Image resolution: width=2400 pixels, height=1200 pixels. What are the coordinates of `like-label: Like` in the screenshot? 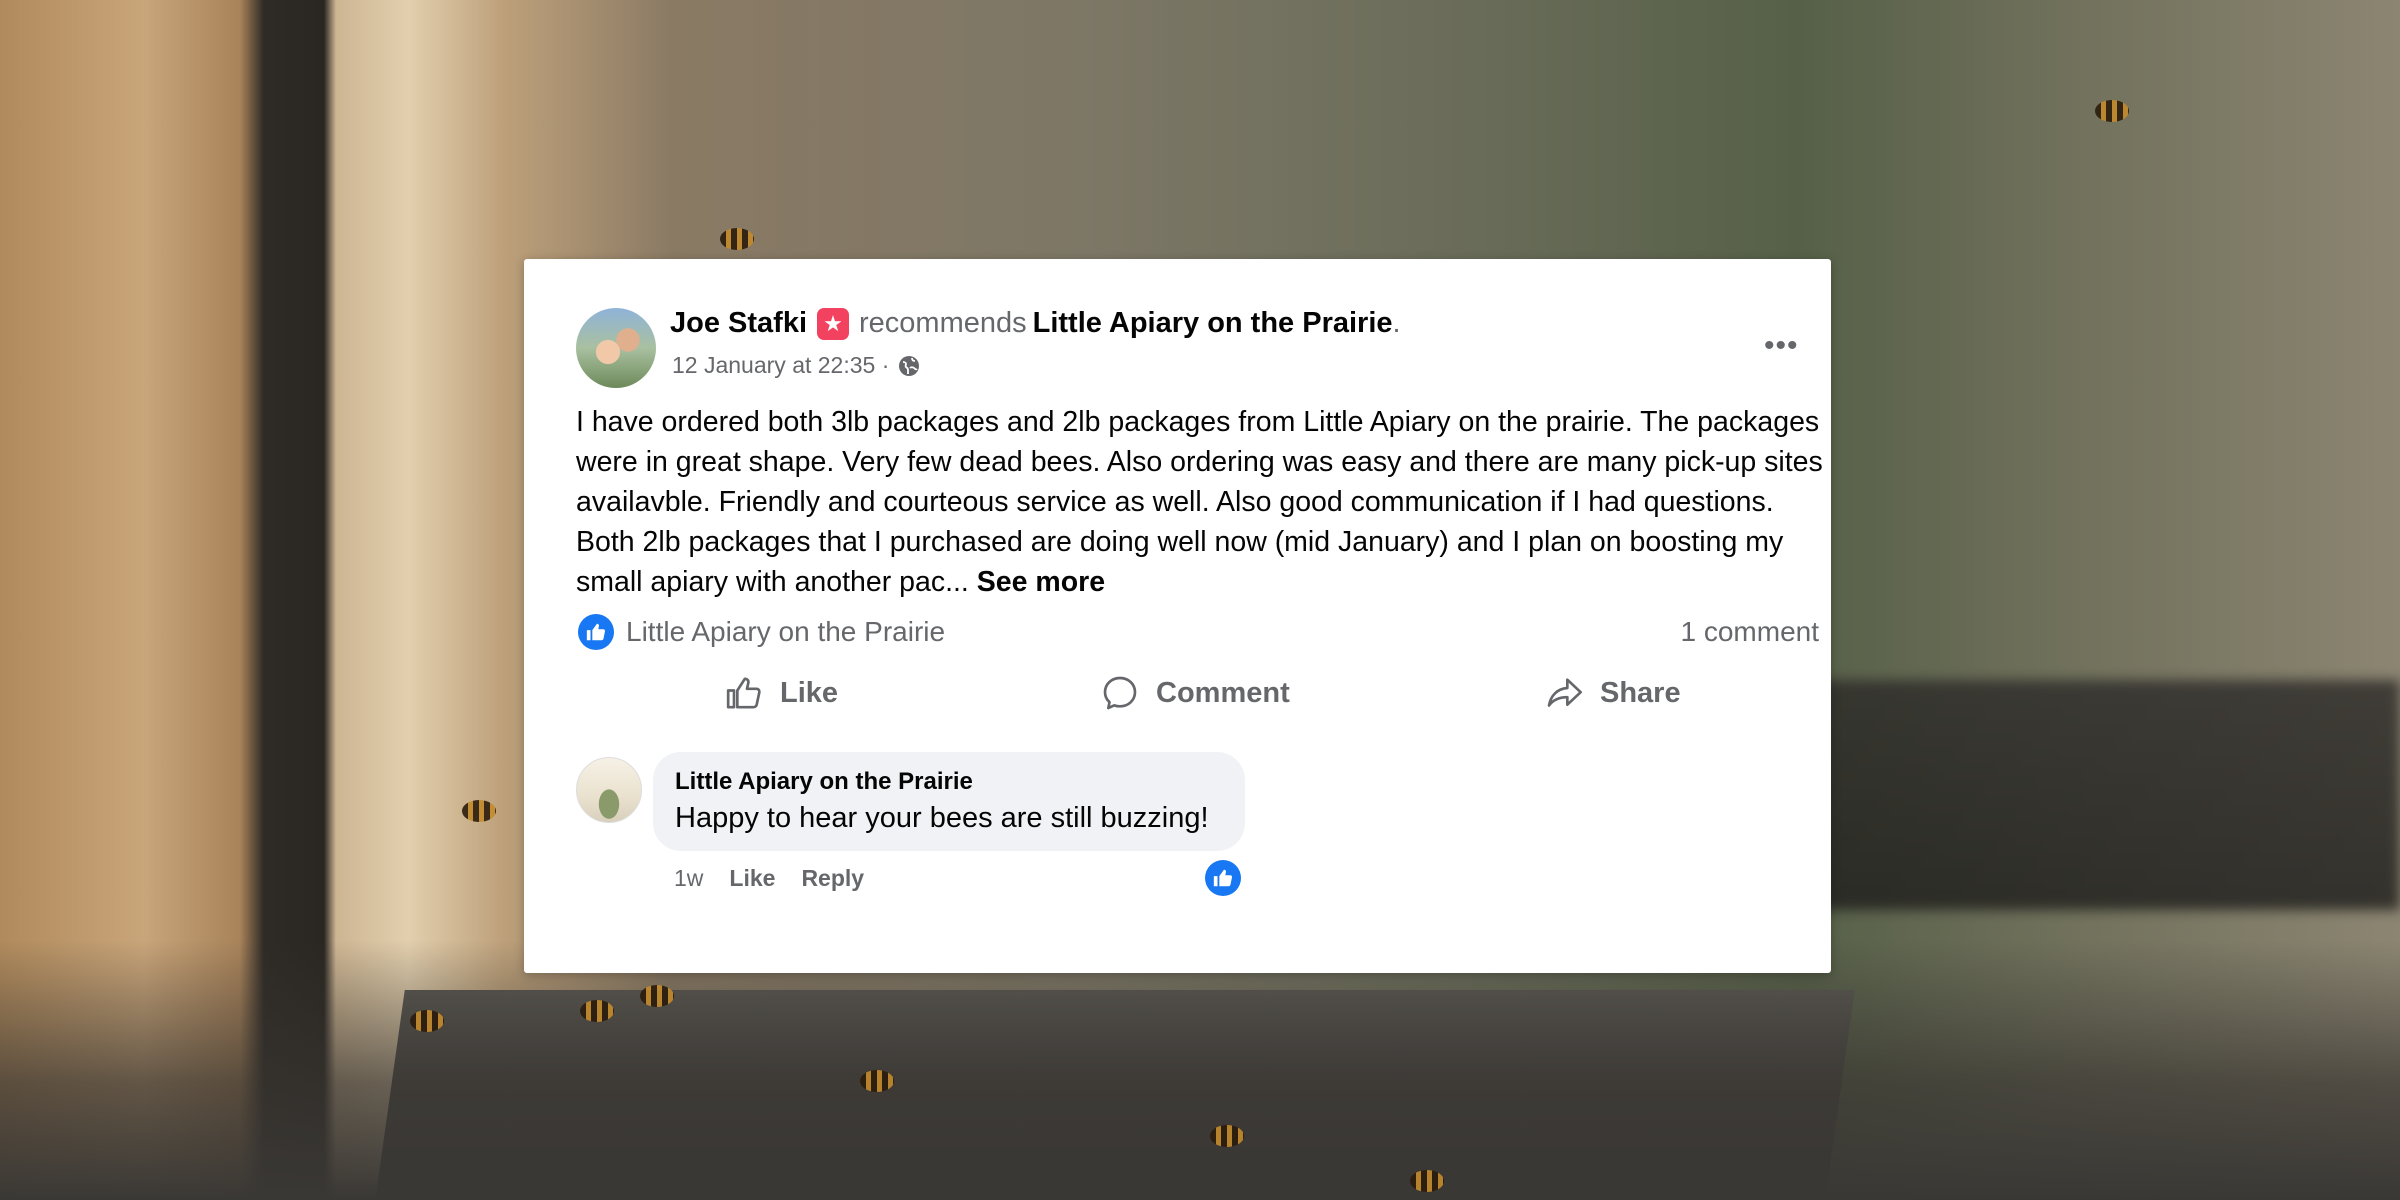 It's located at (809, 692).